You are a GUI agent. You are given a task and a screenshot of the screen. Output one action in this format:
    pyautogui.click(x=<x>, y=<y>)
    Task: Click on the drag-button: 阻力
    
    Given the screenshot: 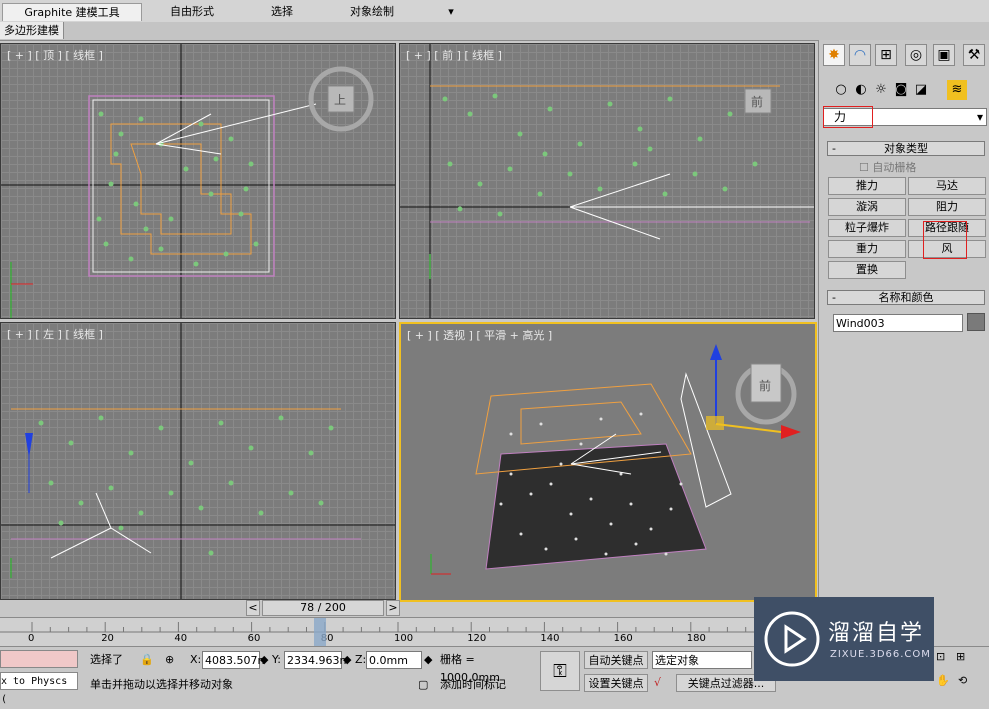 What is the action you would take?
    pyautogui.click(x=947, y=207)
    